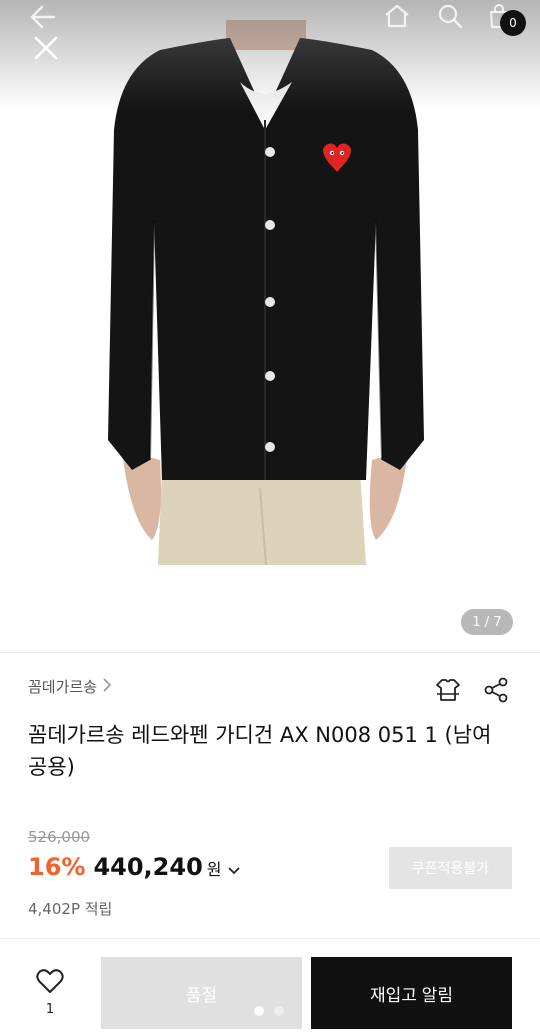  Describe the element at coordinates (63, 687) in the screenshot. I see `brand-name: 꼼데가르송` at that location.